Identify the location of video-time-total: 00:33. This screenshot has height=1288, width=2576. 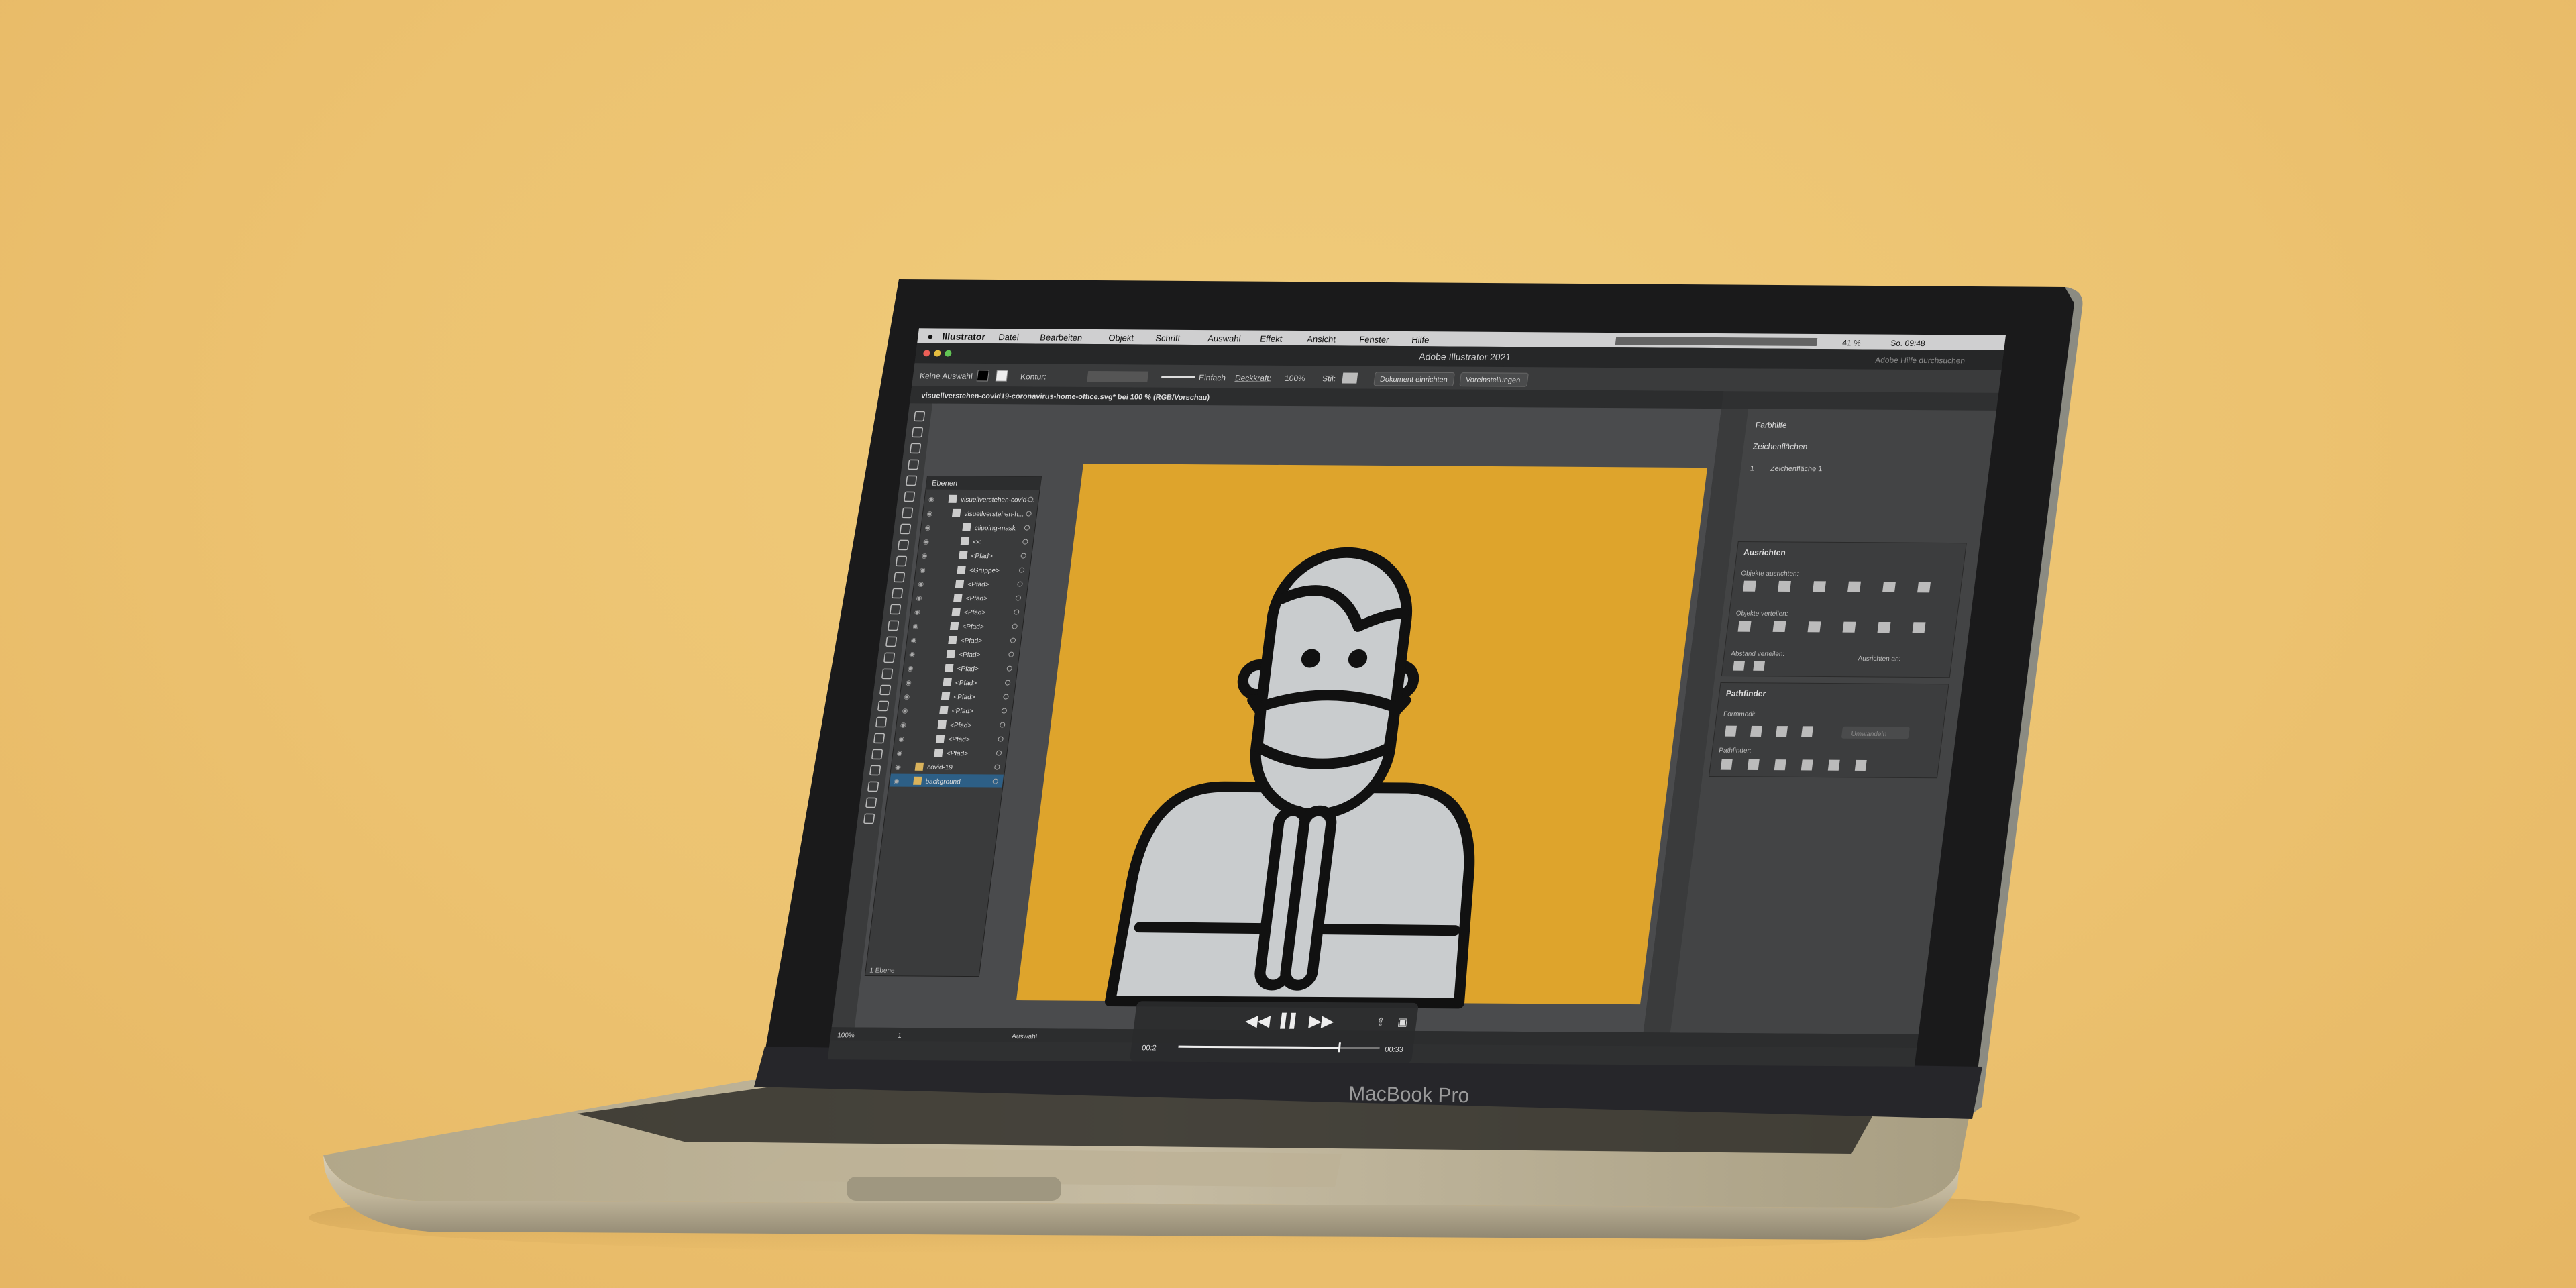
(1394, 1050).